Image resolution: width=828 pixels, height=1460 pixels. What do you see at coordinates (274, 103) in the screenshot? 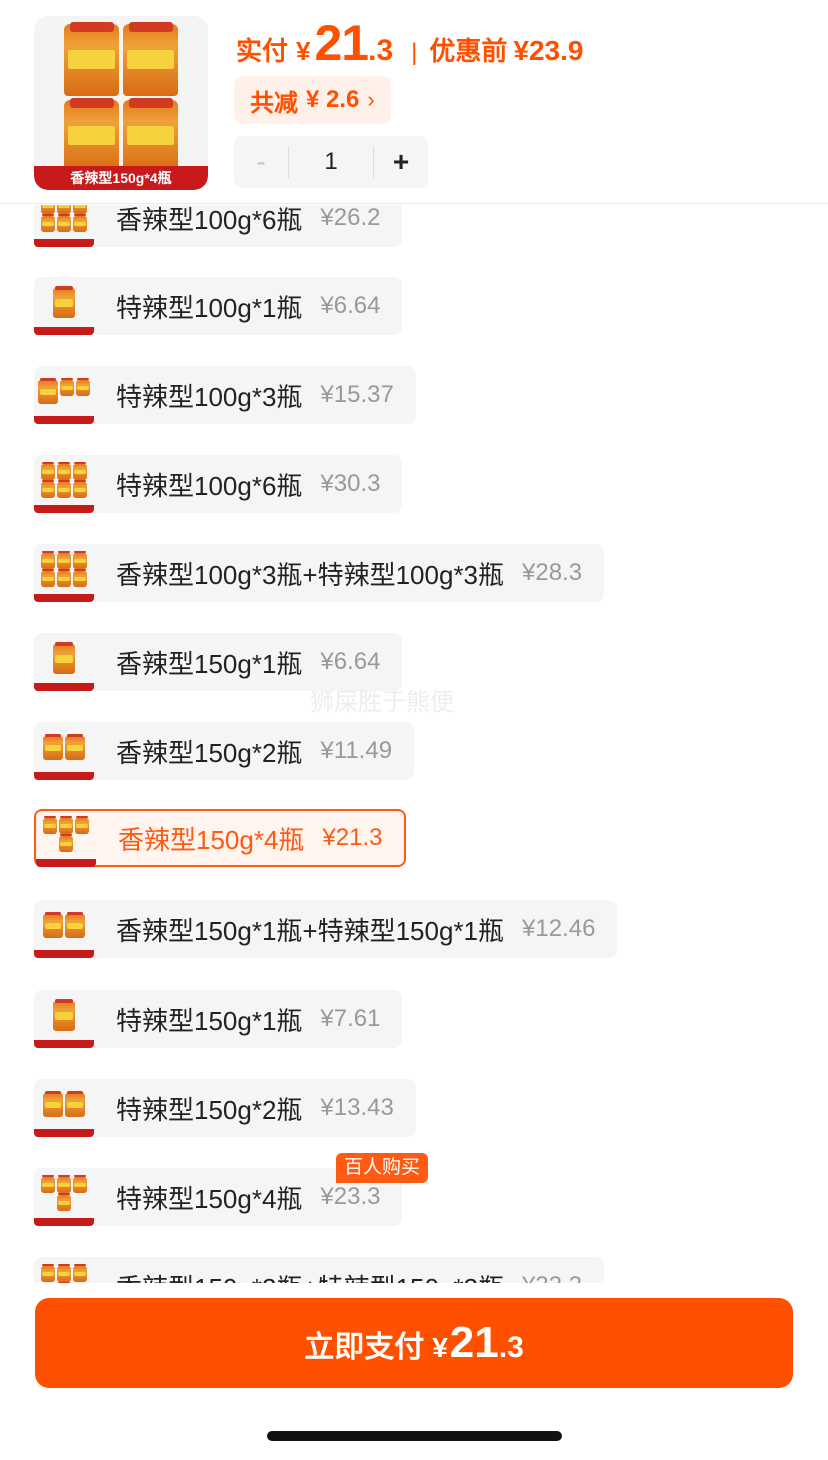
I see `discount-label: 共减` at bounding box center [274, 103].